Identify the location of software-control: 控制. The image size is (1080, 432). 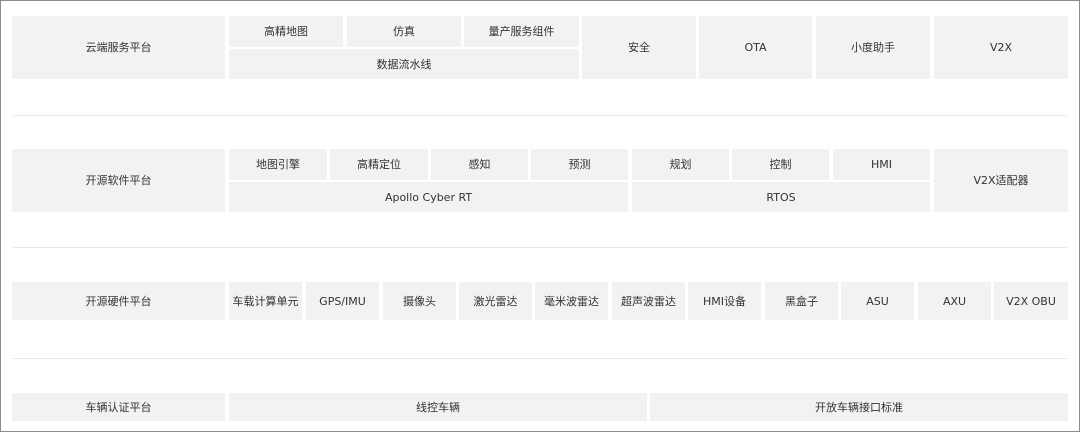
(780, 164).